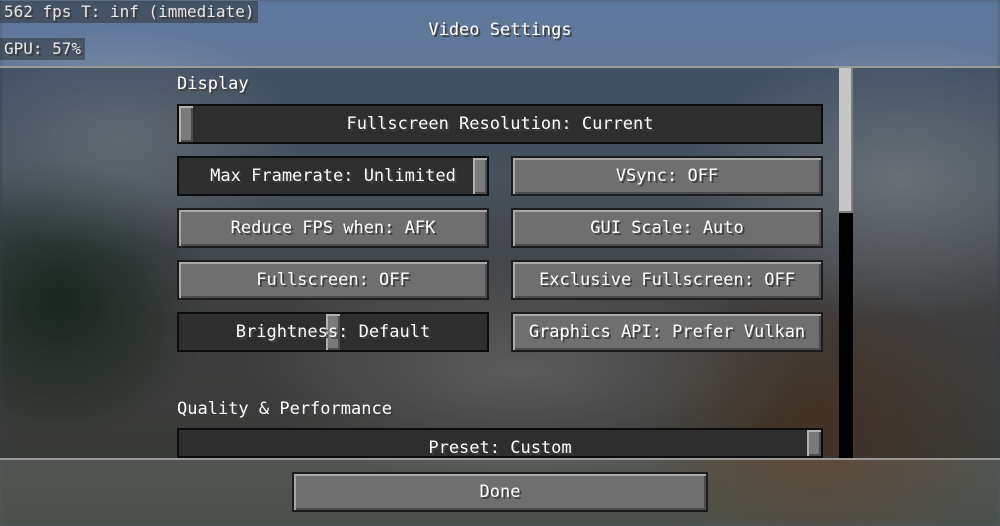 This screenshot has width=1000, height=526. I want to click on slider-label: Brightness: Default, so click(333, 332).